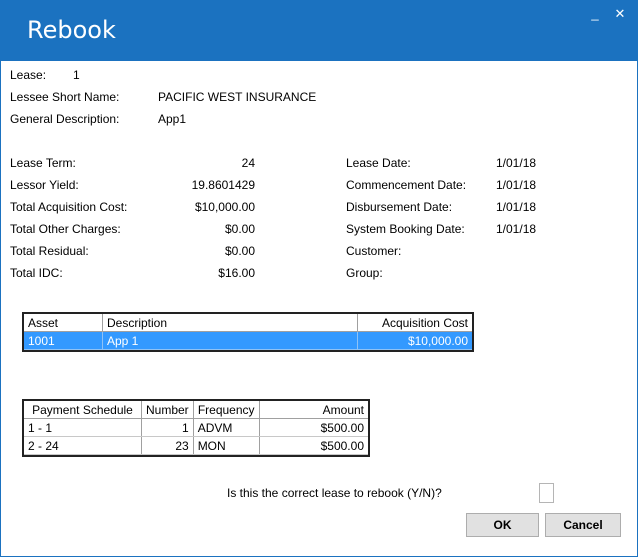 The image size is (638, 557). I want to click on number-column-header: Number, so click(167, 410).